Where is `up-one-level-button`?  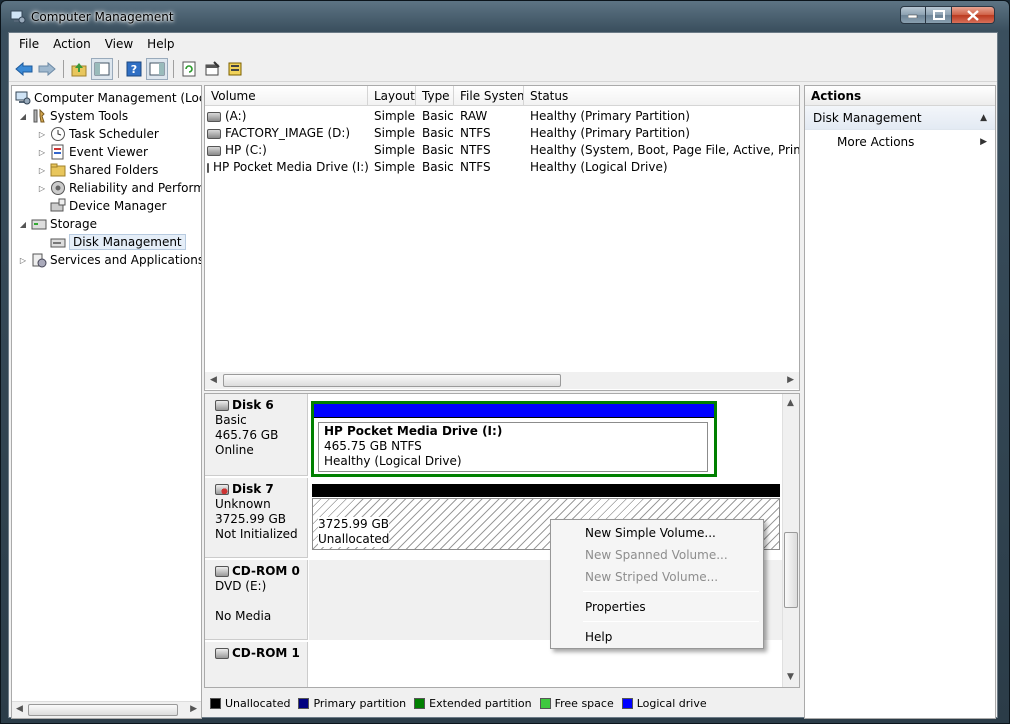
up-one-level-button is located at coordinates (79, 69).